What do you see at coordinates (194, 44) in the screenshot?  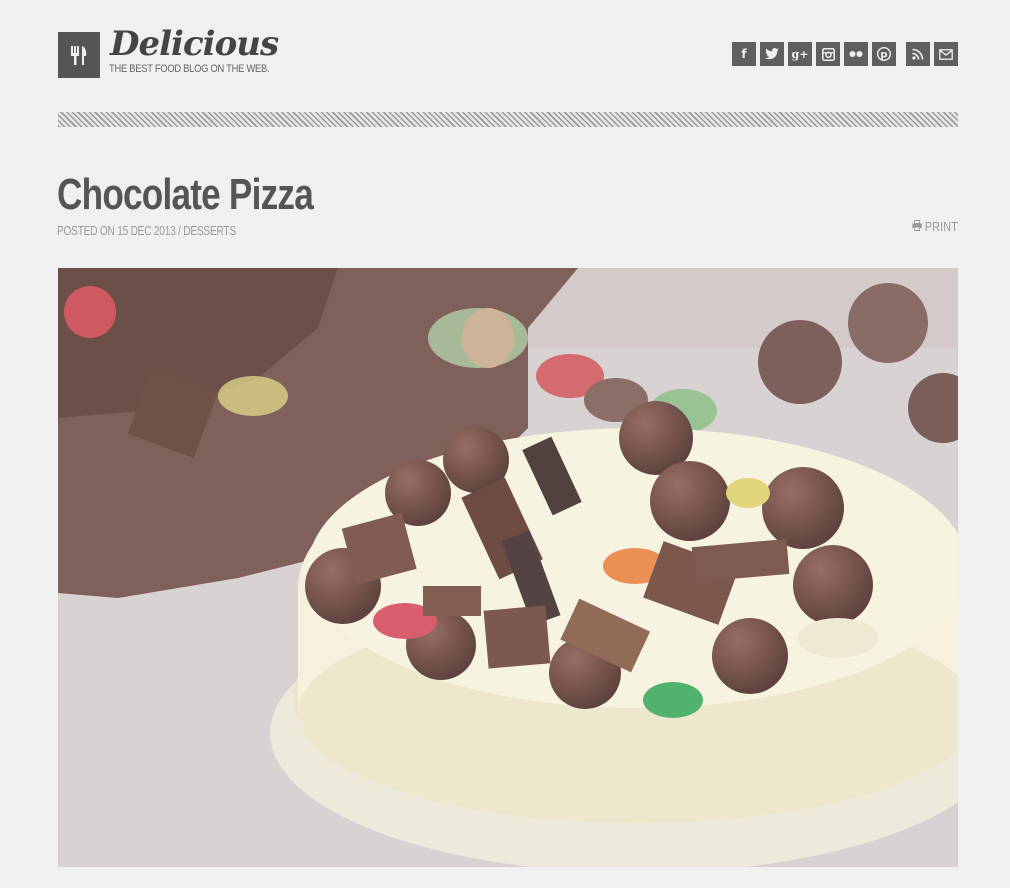 I see `site-title: Delicious` at bounding box center [194, 44].